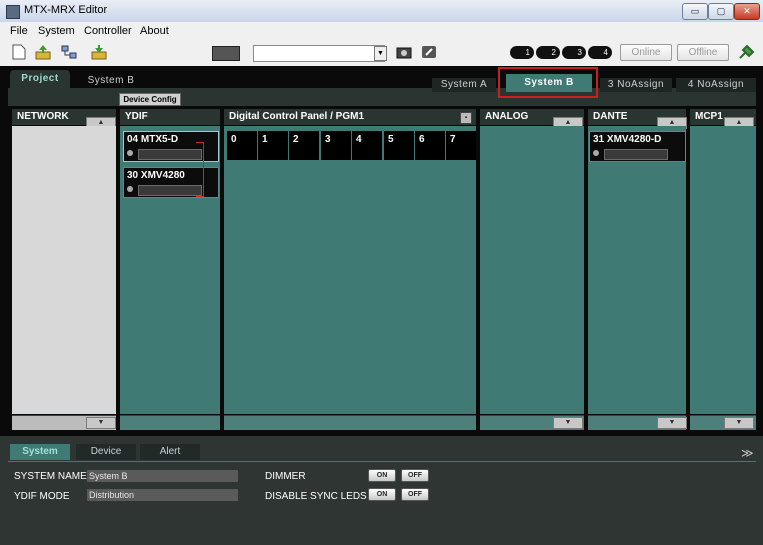 This screenshot has width=763, height=545. What do you see at coordinates (136, 116) in the screenshot?
I see `column-ydif-label: YDIF` at bounding box center [136, 116].